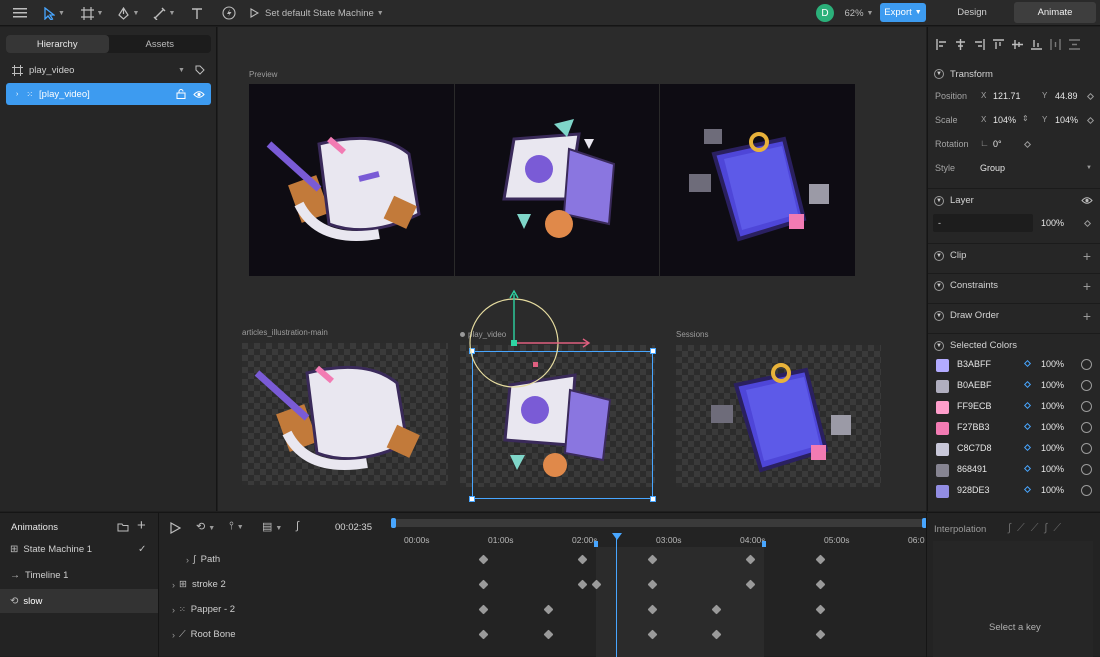 Image resolution: width=1100 pixels, height=657 pixels. Describe the element at coordinates (1014, 74) in the screenshot. I see `transform-section-header: ▼ Transform` at that location.